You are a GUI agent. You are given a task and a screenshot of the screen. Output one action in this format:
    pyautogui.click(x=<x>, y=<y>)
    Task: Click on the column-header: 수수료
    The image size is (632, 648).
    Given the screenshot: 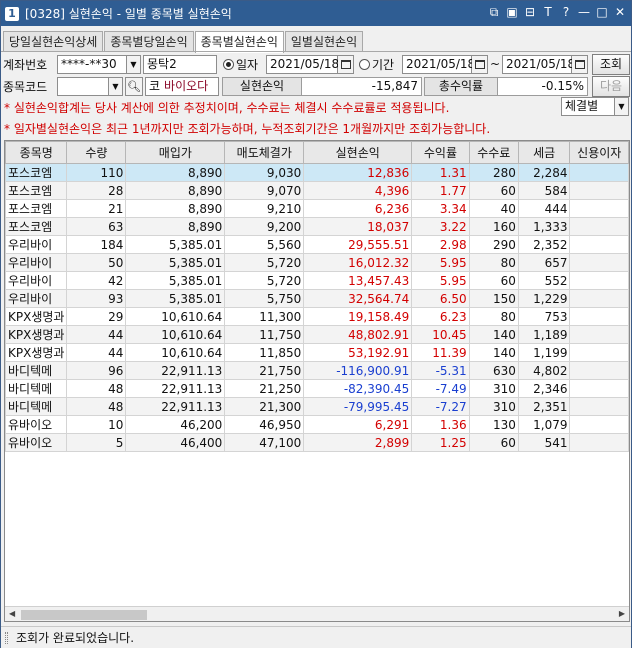 What is the action you would take?
    pyautogui.click(x=493, y=152)
    